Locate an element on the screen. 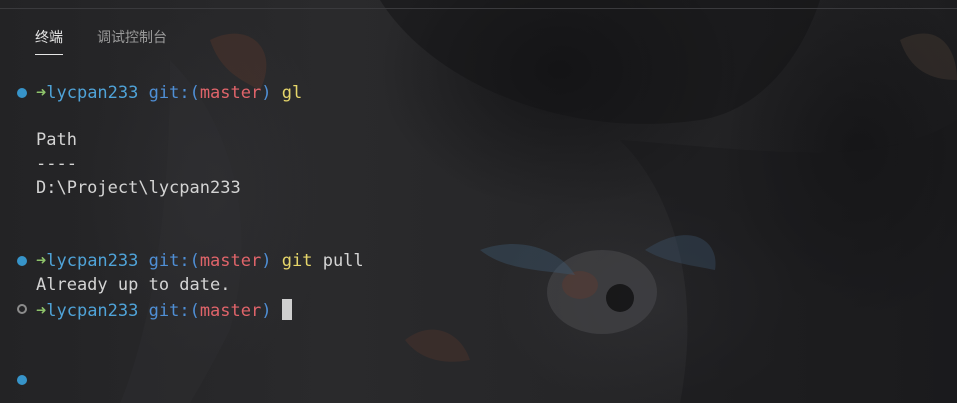 The width and height of the screenshot is (957, 403). prompt-line: ➜lycpan233 git:(master) gl is located at coordinates (169, 93).